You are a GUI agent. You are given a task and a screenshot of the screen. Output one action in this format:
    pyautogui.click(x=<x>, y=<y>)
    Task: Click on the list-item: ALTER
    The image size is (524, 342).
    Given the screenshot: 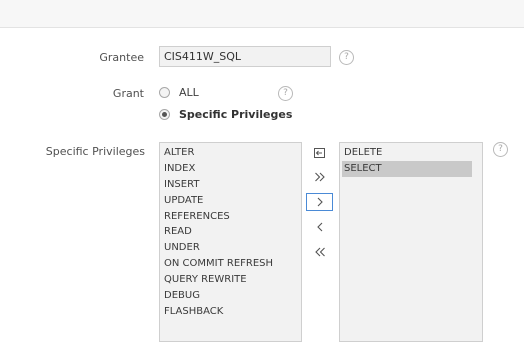 What is the action you would take?
    pyautogui.click(x=230, y=153)
    